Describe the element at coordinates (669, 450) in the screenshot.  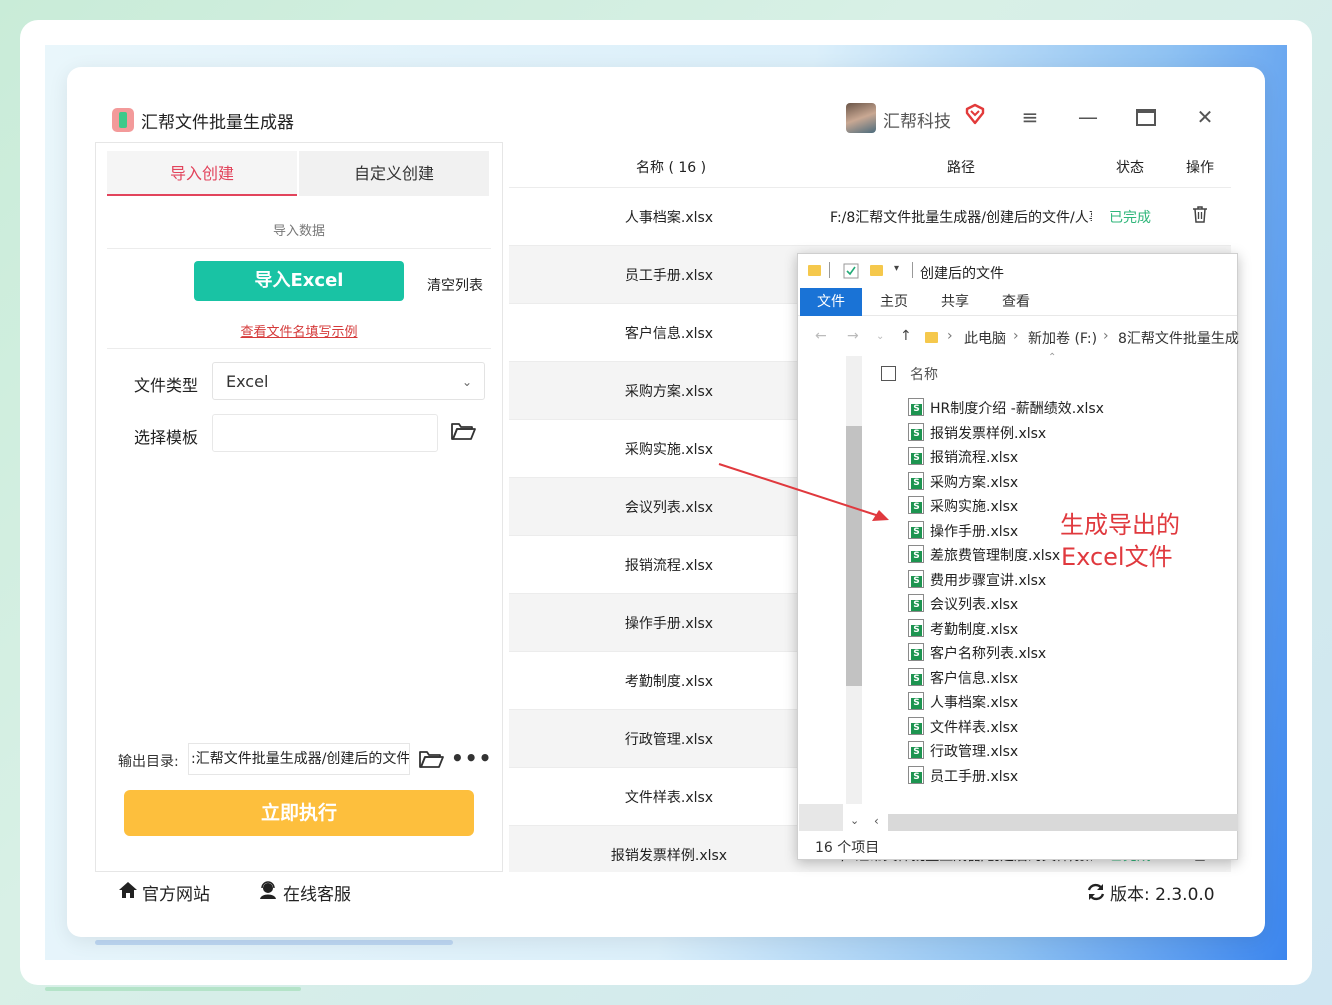
I see `file-name-cell: 采购实施.xlsx` at that location.